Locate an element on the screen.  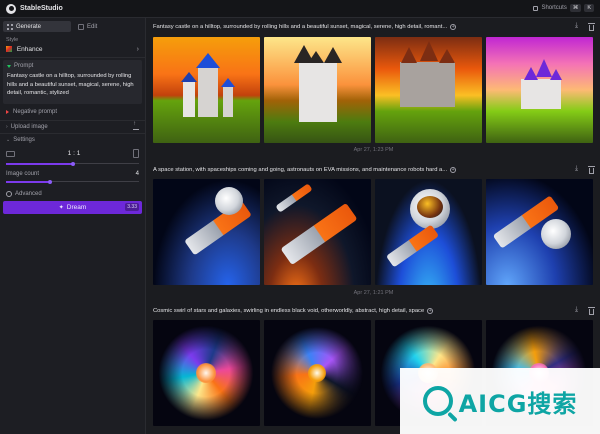
watermark: AICG搜索 is located at coordinates (500, 401).